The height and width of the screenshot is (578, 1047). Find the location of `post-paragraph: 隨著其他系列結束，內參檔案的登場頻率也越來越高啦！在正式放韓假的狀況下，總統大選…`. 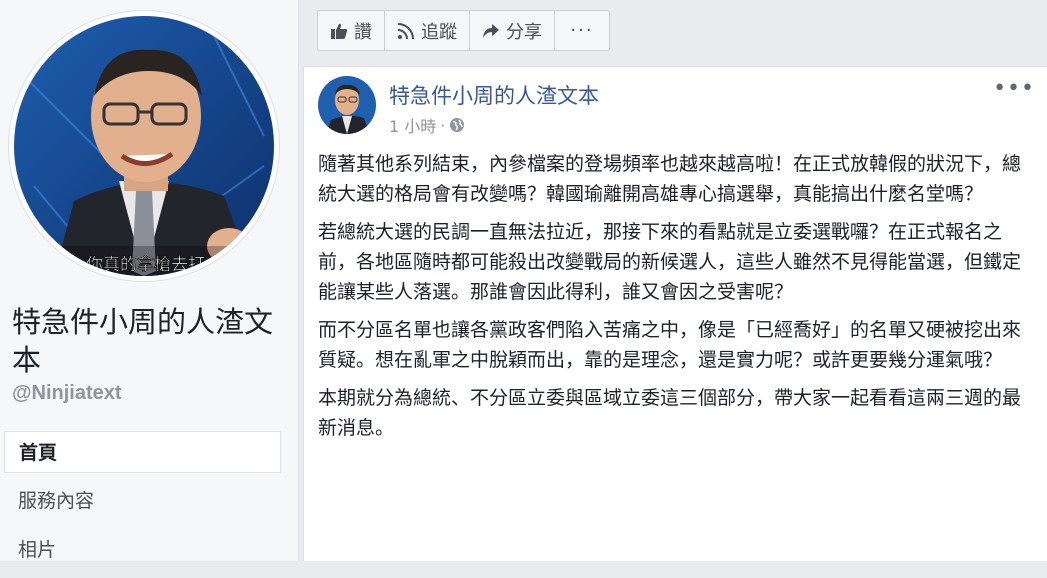

post-paragraph: 隨著其他系列結束，內參檔案的登場頻率也越來越高啦！在正式放韓假的狀況下，總統大選… is located at coordinates (670, 179).